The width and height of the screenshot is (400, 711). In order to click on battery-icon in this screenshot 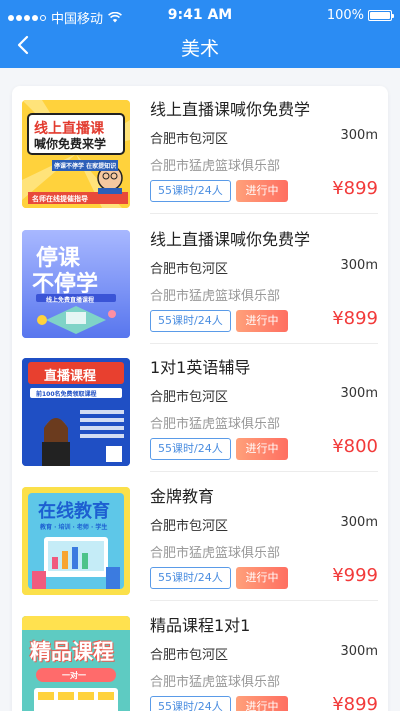, I will do `click(381, 15)`.